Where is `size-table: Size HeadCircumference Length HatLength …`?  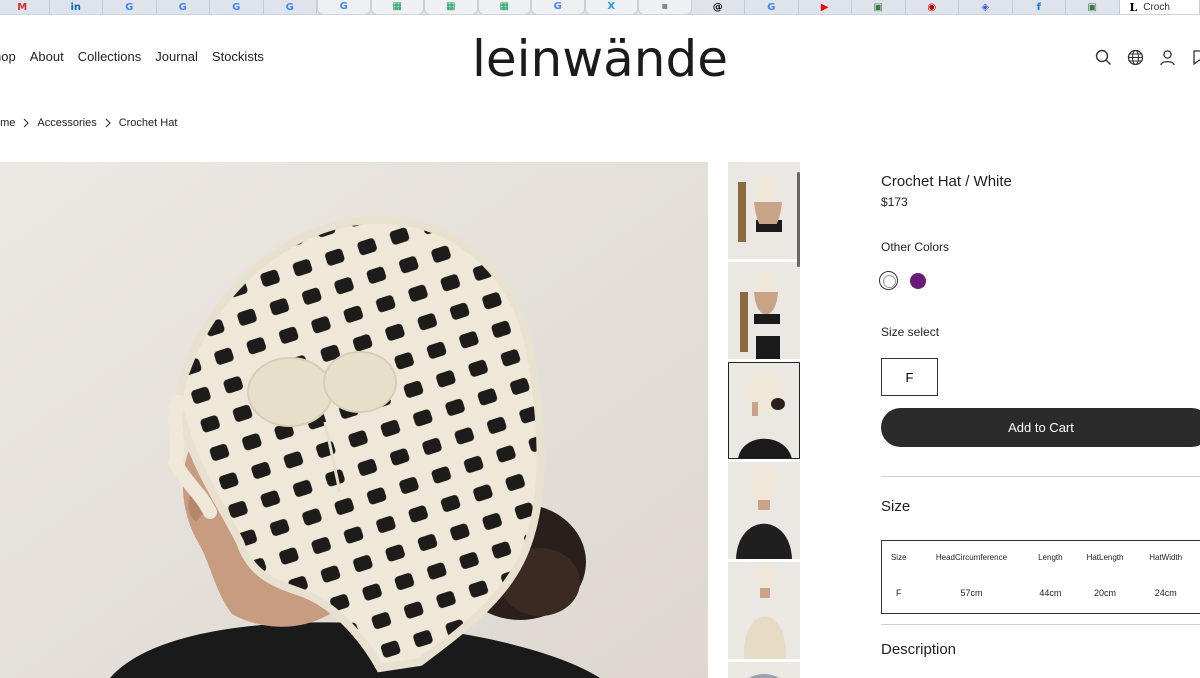 size-table: Size HeadCircumference Length HatLength … is located at coordinates (1040, 577).